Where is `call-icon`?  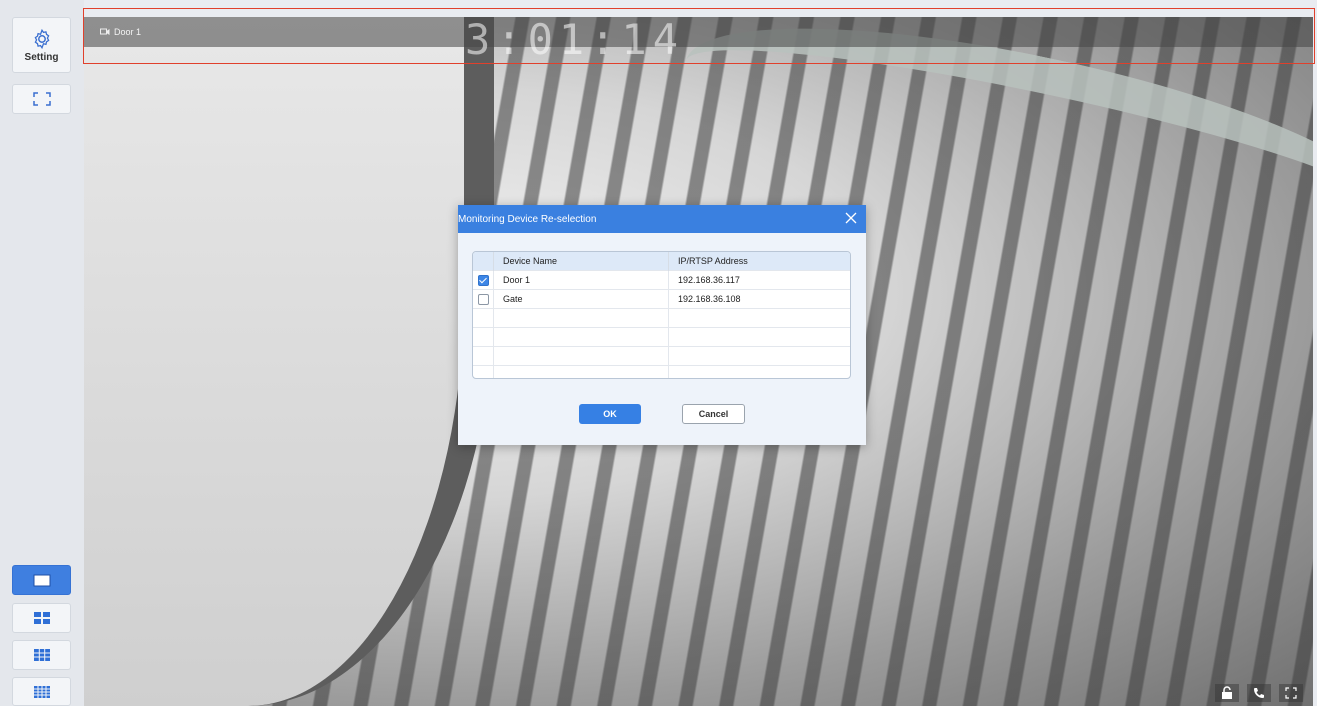 call-icon is located at coordinates (1259, 693).